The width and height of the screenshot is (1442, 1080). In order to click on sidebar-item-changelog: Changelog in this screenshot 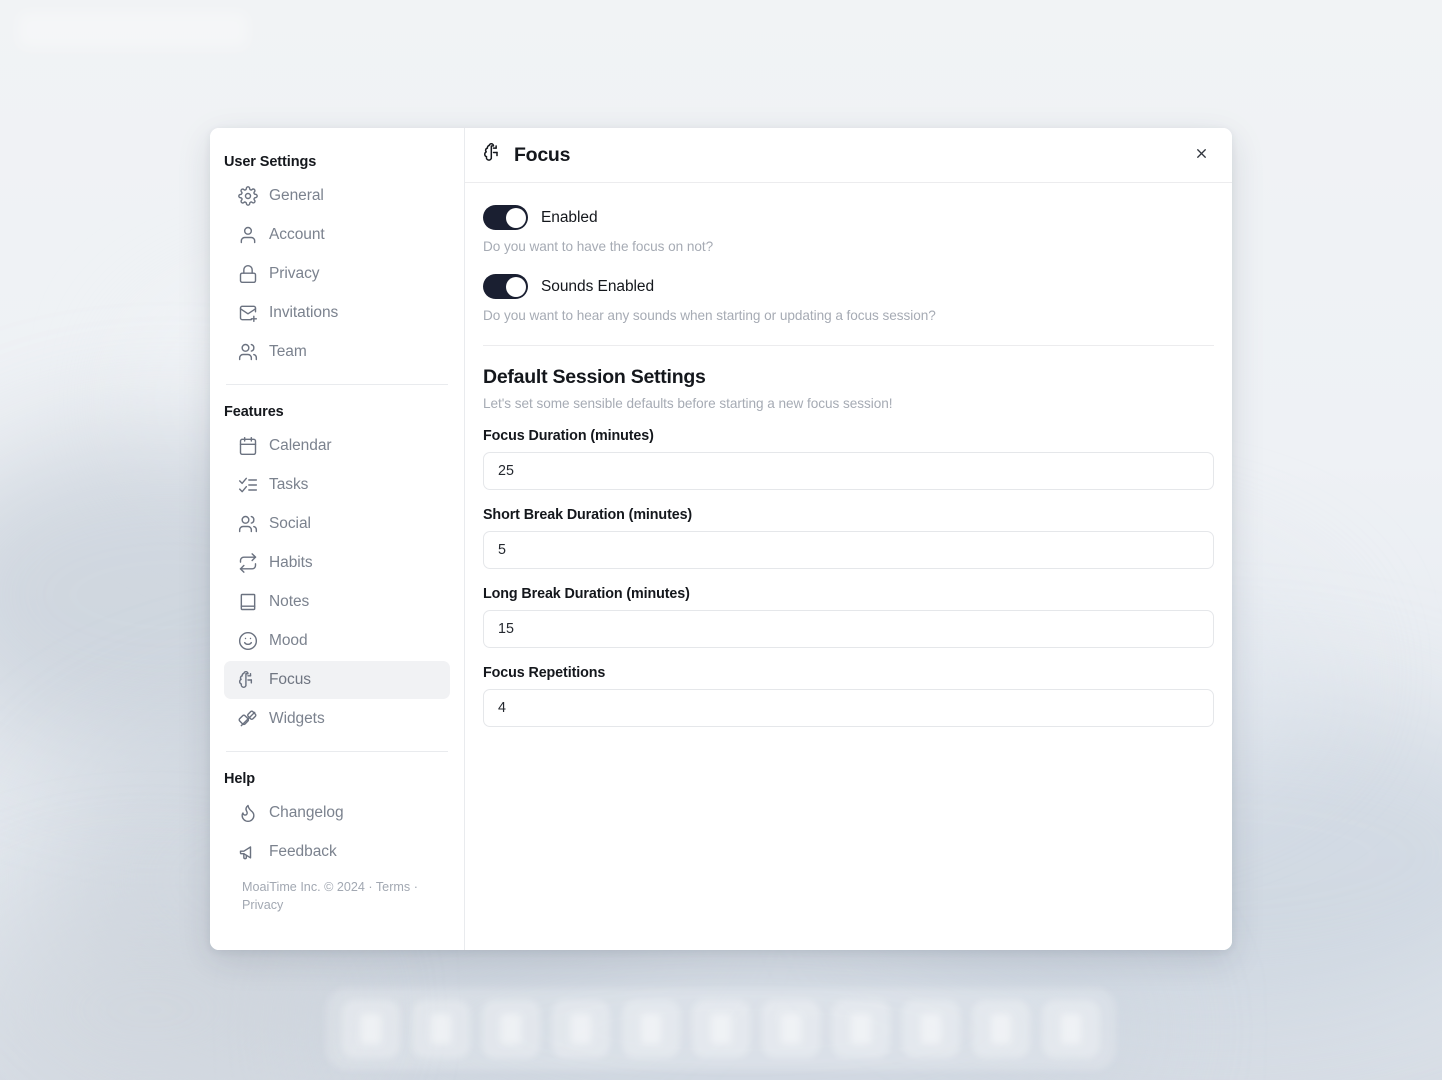, I will do `click(337, 813)`.